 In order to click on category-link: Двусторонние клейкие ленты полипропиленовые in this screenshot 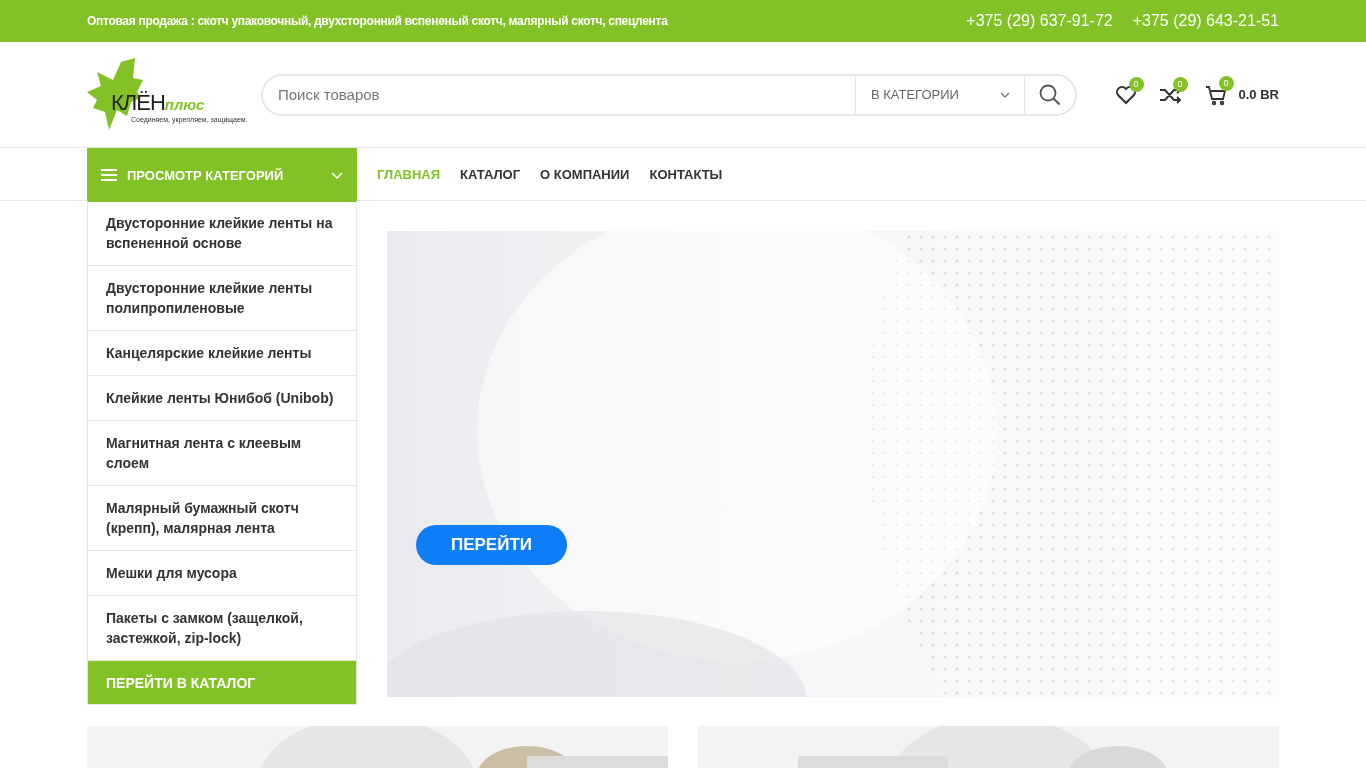, I will do `click(222, 298)`.